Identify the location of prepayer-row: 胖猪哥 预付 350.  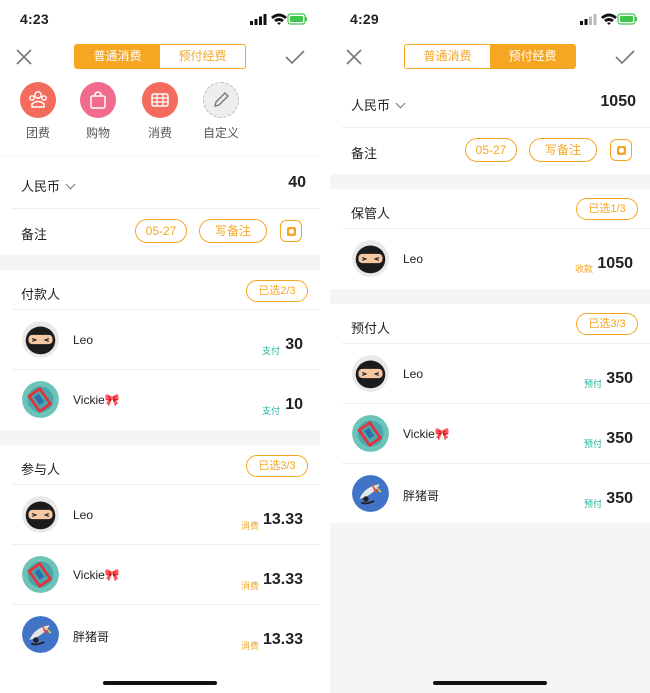
(490, 493).